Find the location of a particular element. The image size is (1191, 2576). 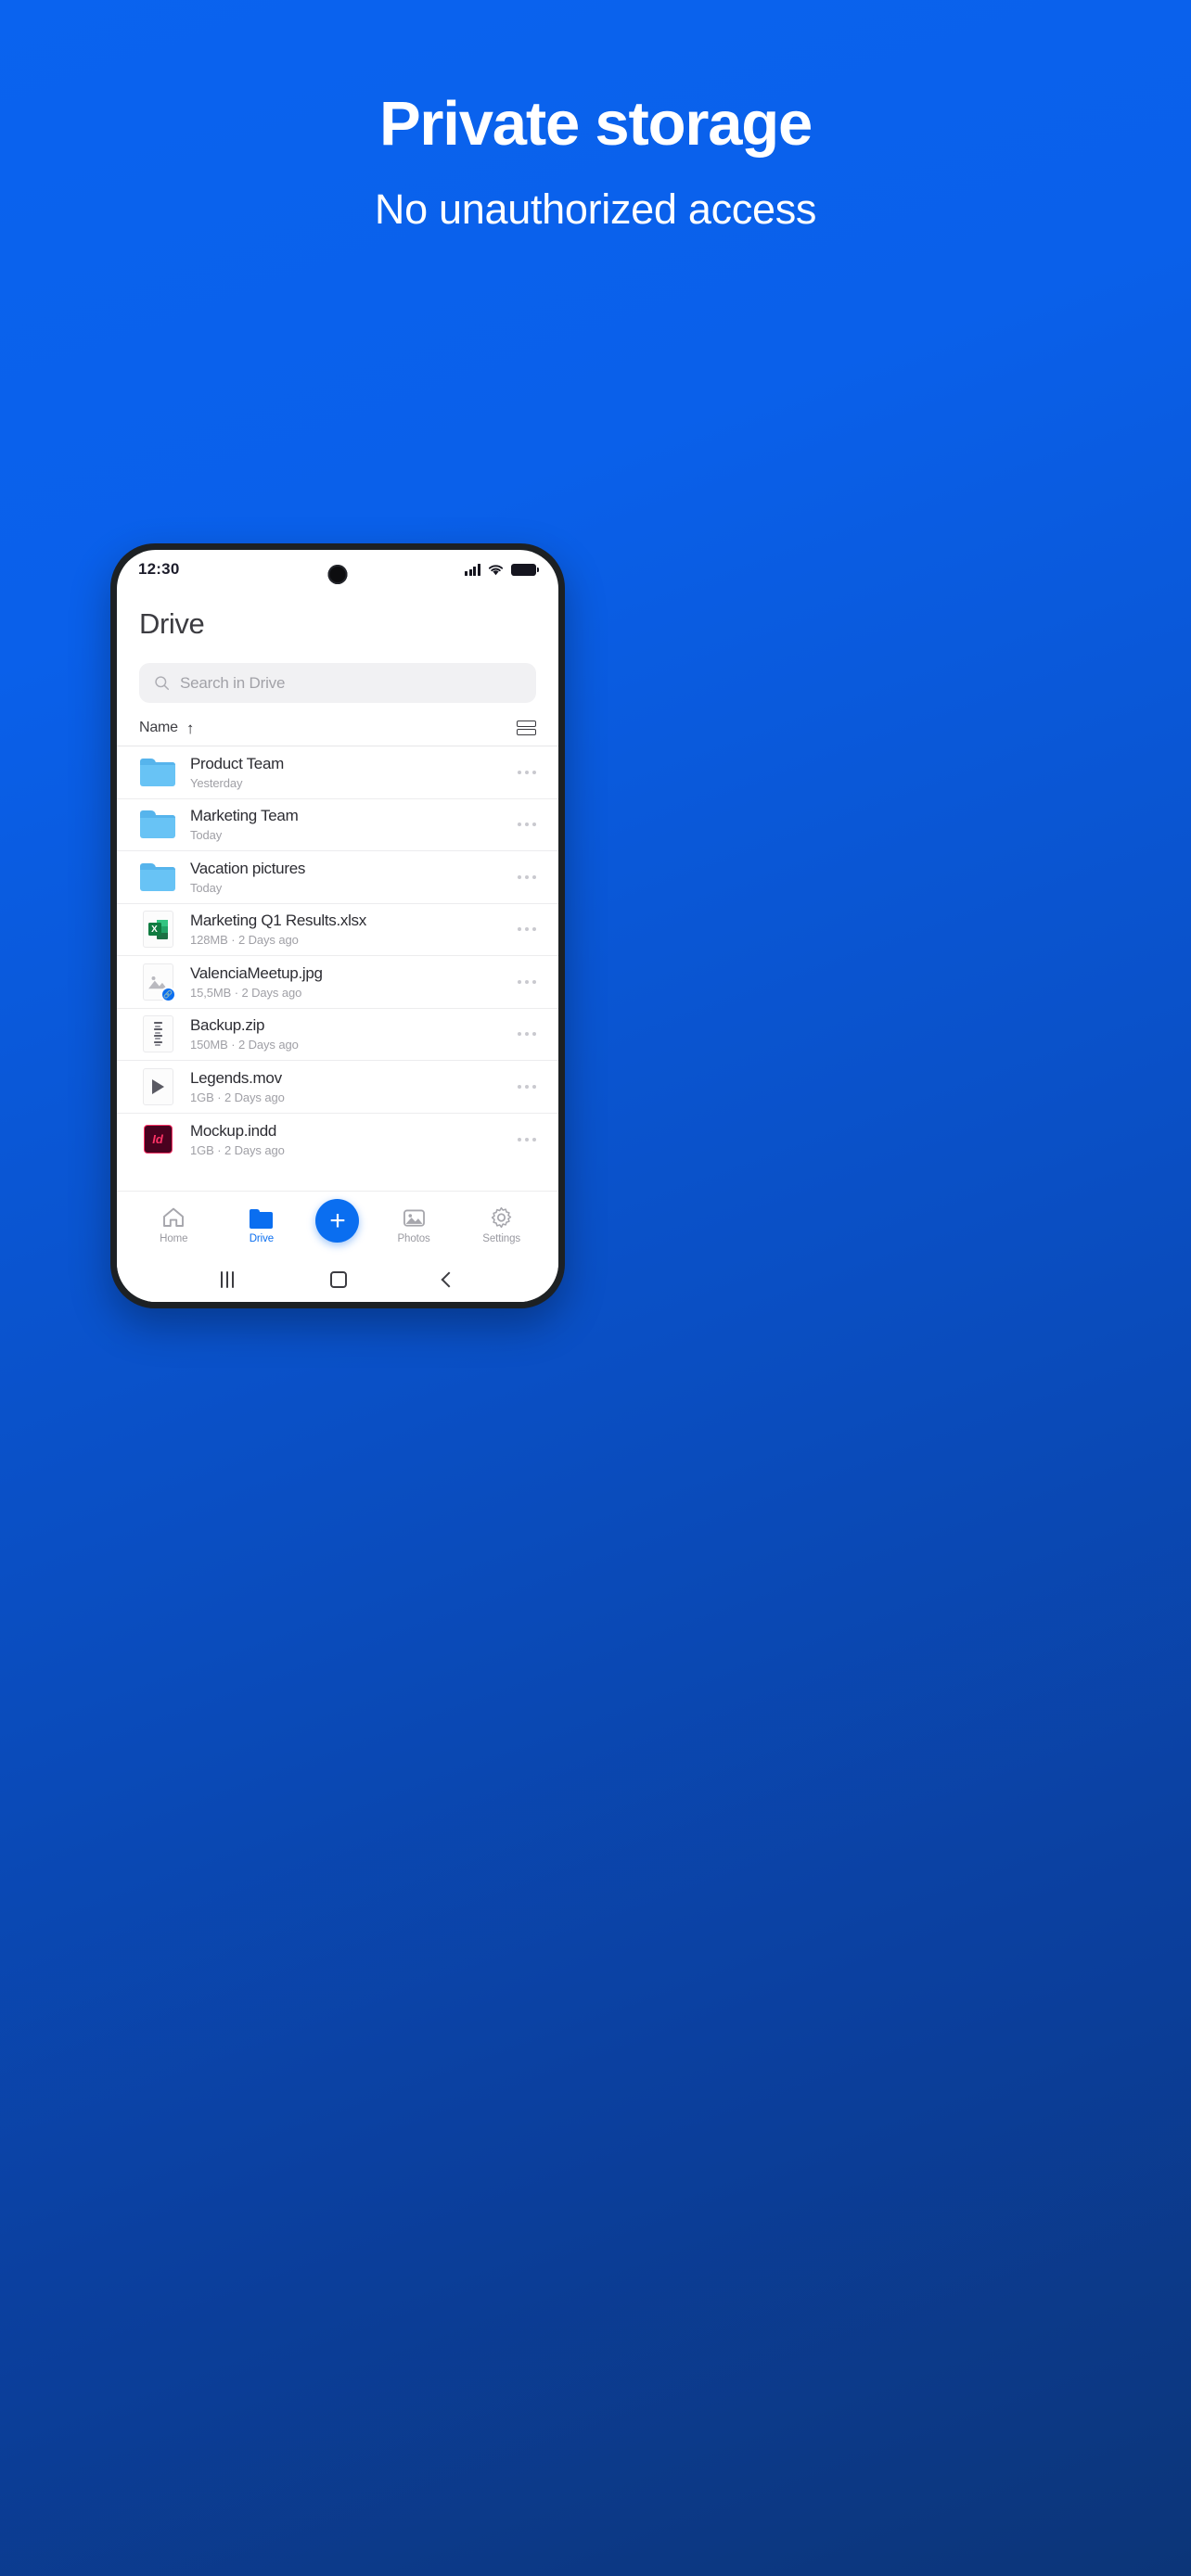

file-name: Vacation pictures is located at coordinates (248, 868).